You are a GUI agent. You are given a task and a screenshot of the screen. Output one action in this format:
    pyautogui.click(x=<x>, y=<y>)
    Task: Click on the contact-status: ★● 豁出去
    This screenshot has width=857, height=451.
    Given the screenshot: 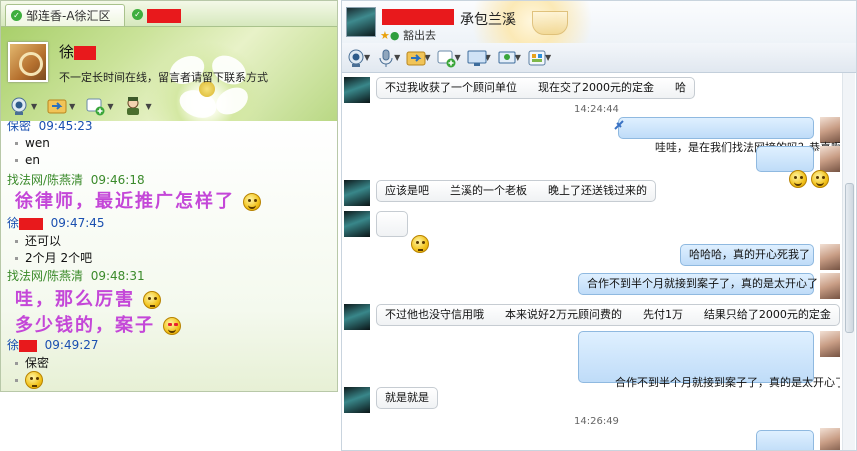 What is the action you would take?
    pyautogui.click(x=408, y=35)
    